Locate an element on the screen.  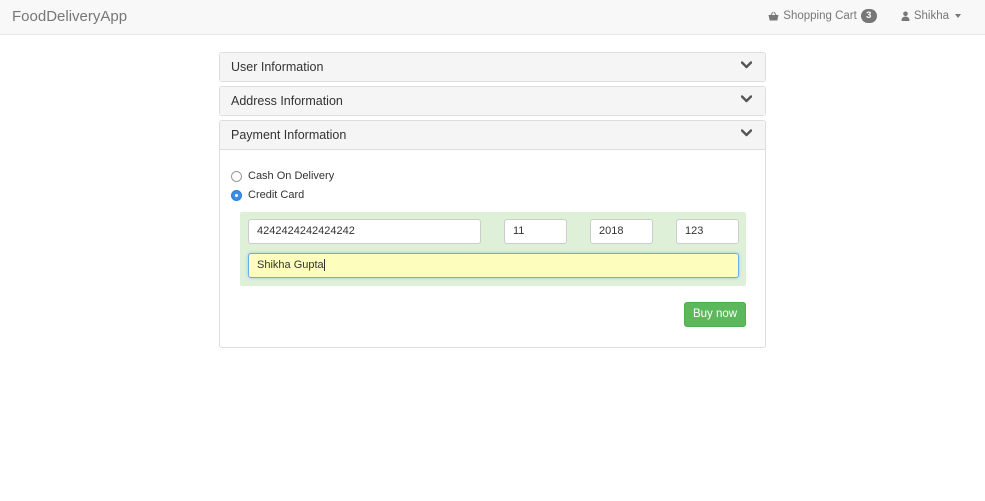
credit-card-option: Credit Card is located at coordinates (267, 195).